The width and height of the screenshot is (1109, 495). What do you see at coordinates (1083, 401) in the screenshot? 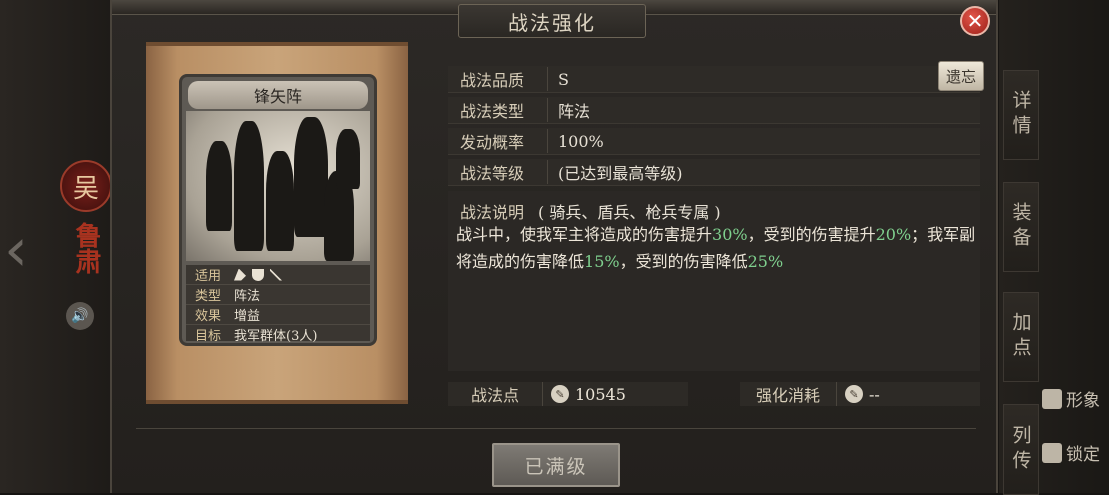
I see `option-appearance-label: 形象` at bounding box center [1083, 401].